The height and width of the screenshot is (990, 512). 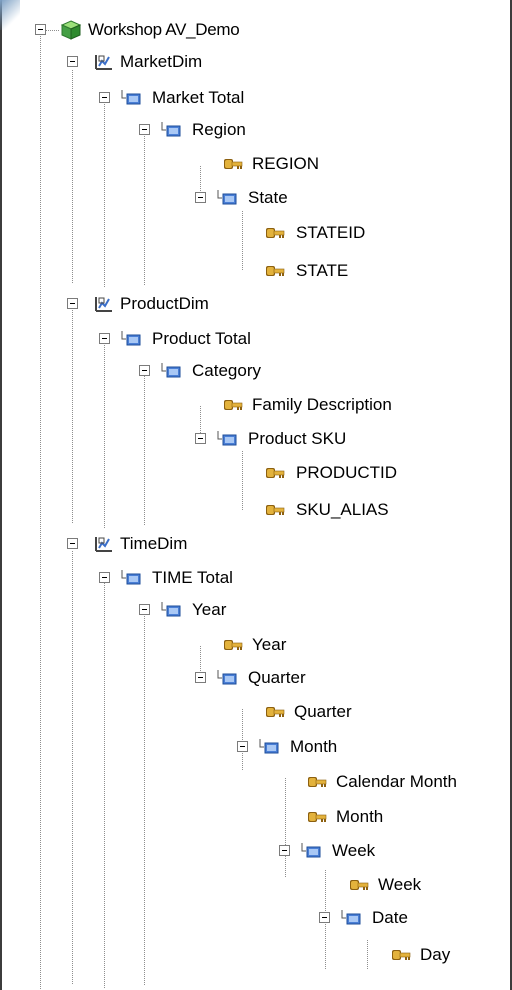 What do you see at coordinates (268, 197) in the screenshot?
I see `tree-node-label: State` at bounding box center [268, 197].